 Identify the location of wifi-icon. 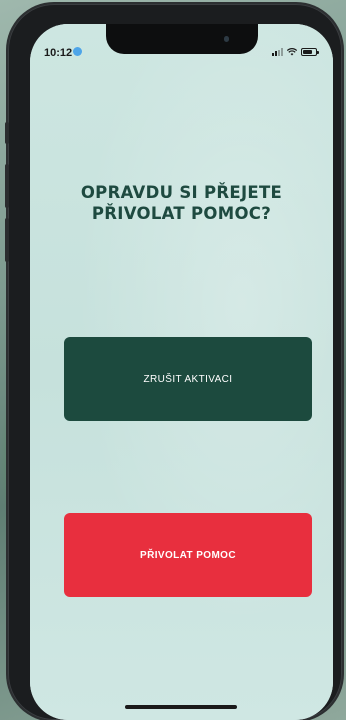
(292, 52).